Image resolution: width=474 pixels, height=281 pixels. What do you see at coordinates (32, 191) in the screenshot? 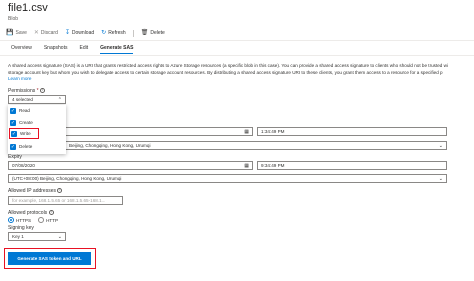
I see `allowed-ip-label: Allowed IP addresses` at bounding box center [32, 191].